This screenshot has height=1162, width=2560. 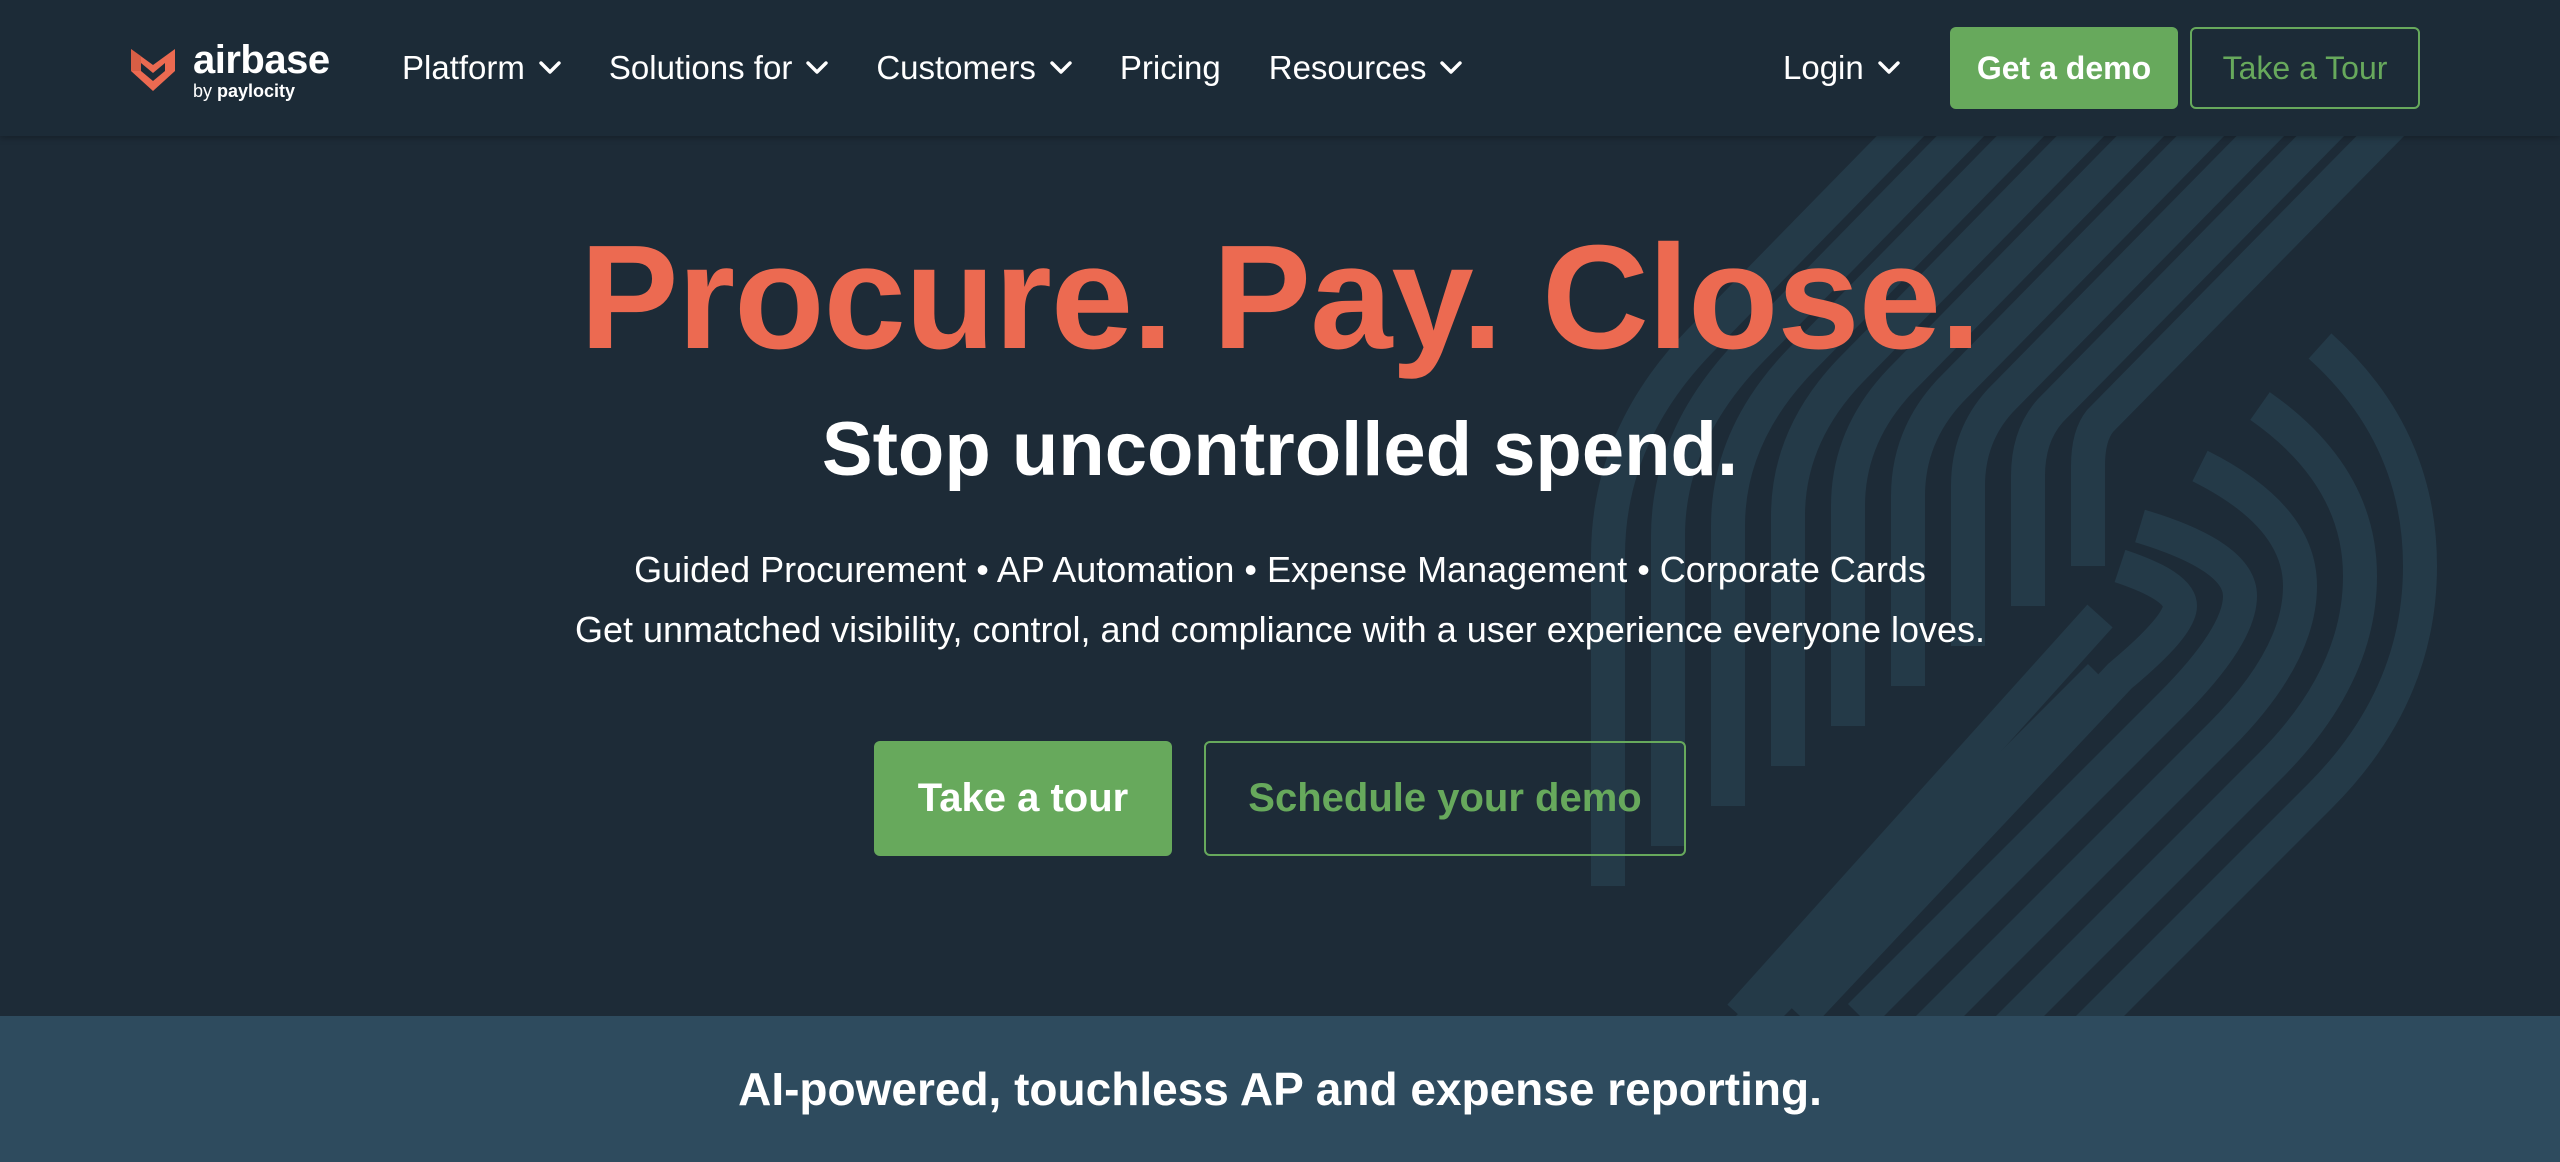 I want to click on logo-wordmark: airbase, so click(x=261, y=60).